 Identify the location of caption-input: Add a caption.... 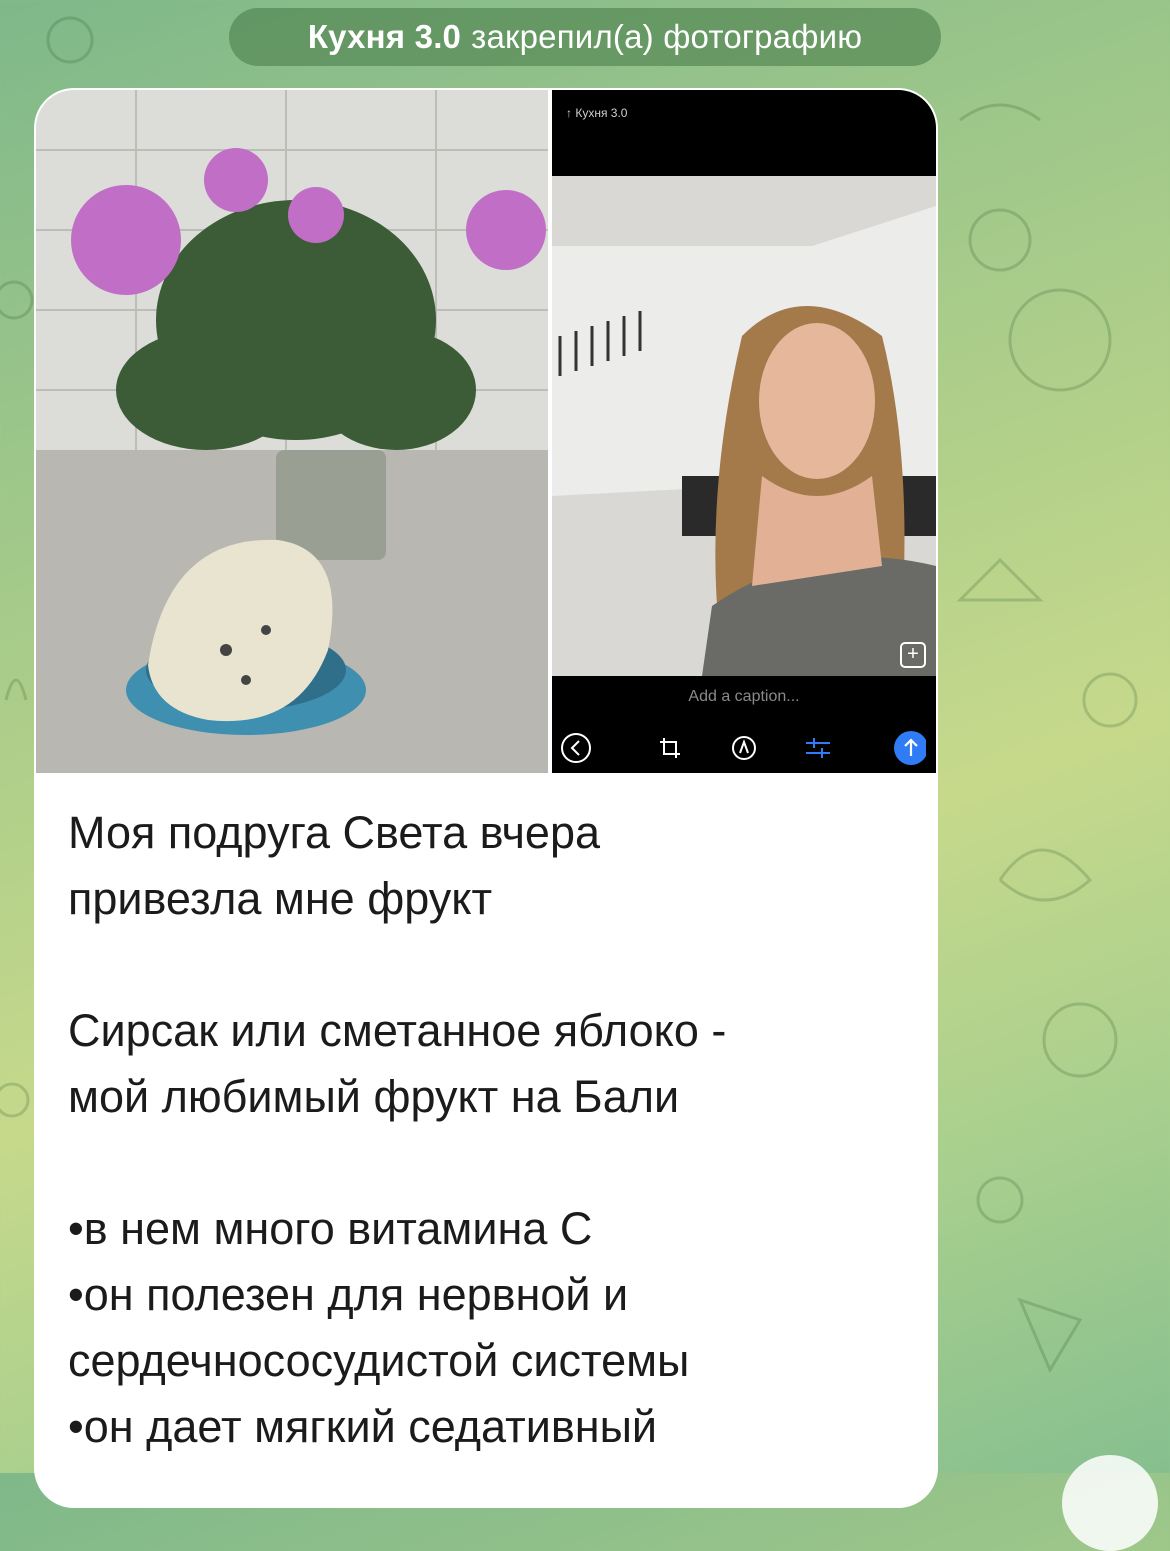
(744, 697).